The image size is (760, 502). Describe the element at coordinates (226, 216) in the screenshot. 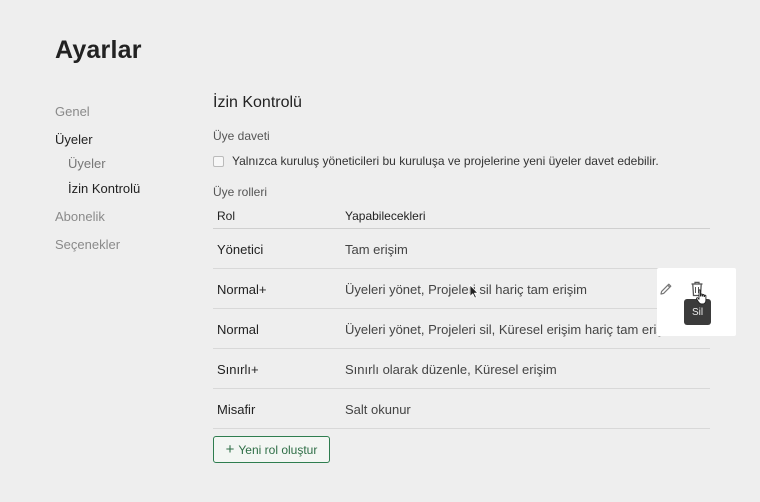

I see `column-header-role: Rol` at that location.